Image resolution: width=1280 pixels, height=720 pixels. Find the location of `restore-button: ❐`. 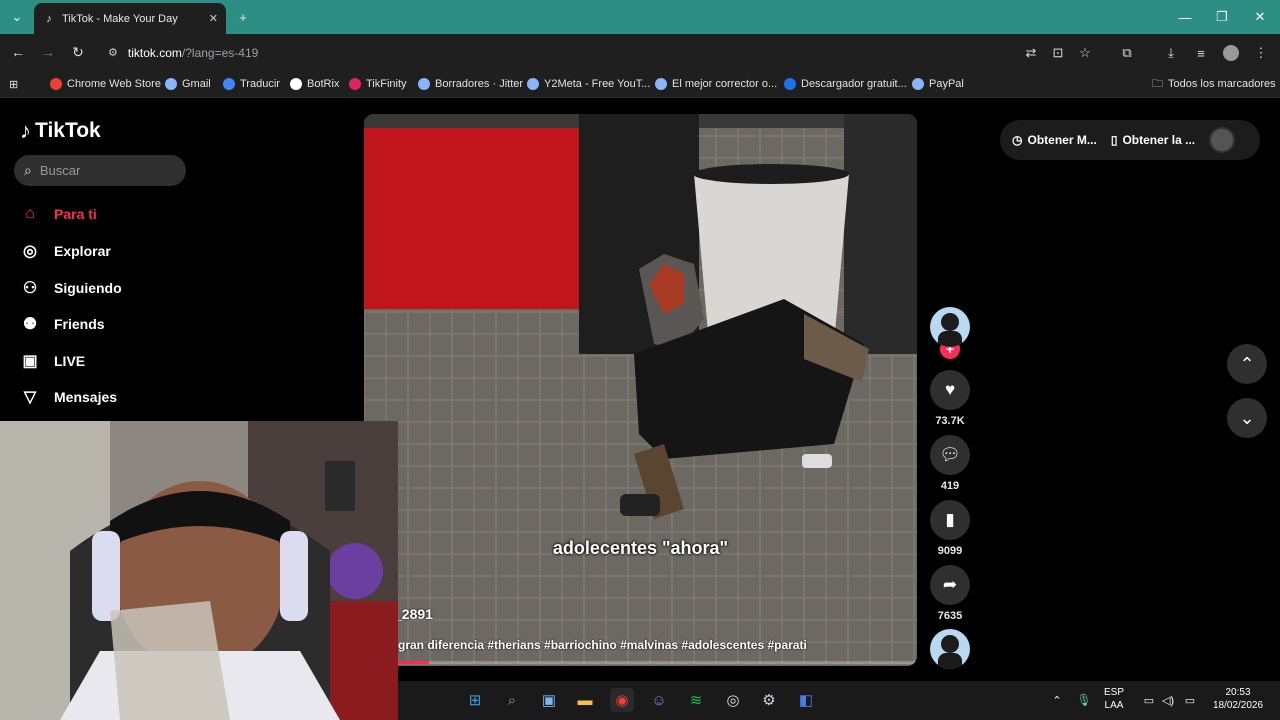

restore-button: ❐ is located at coordinates (1222, 17).